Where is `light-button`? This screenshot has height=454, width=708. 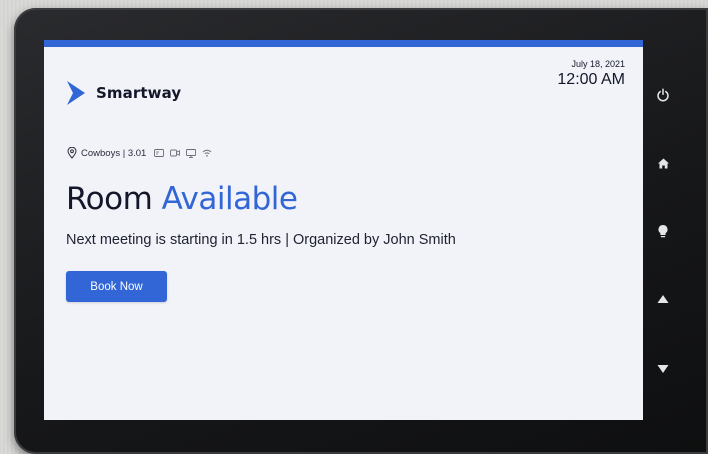 light-button is located at coordinates (663, 231).